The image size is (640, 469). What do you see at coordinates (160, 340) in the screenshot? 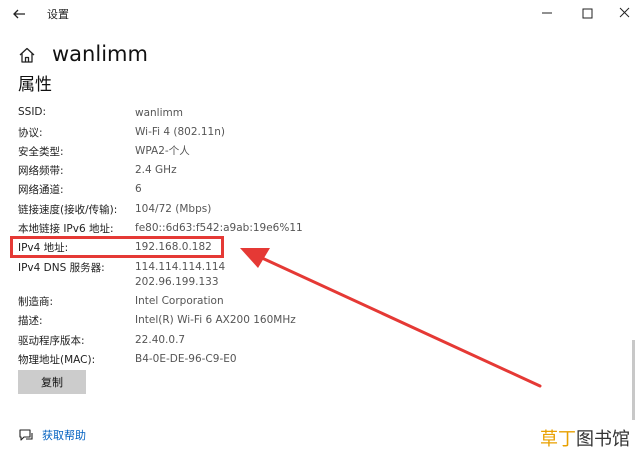
I see `property-value: 22.40.0.7` at bounding box center [160, 340].